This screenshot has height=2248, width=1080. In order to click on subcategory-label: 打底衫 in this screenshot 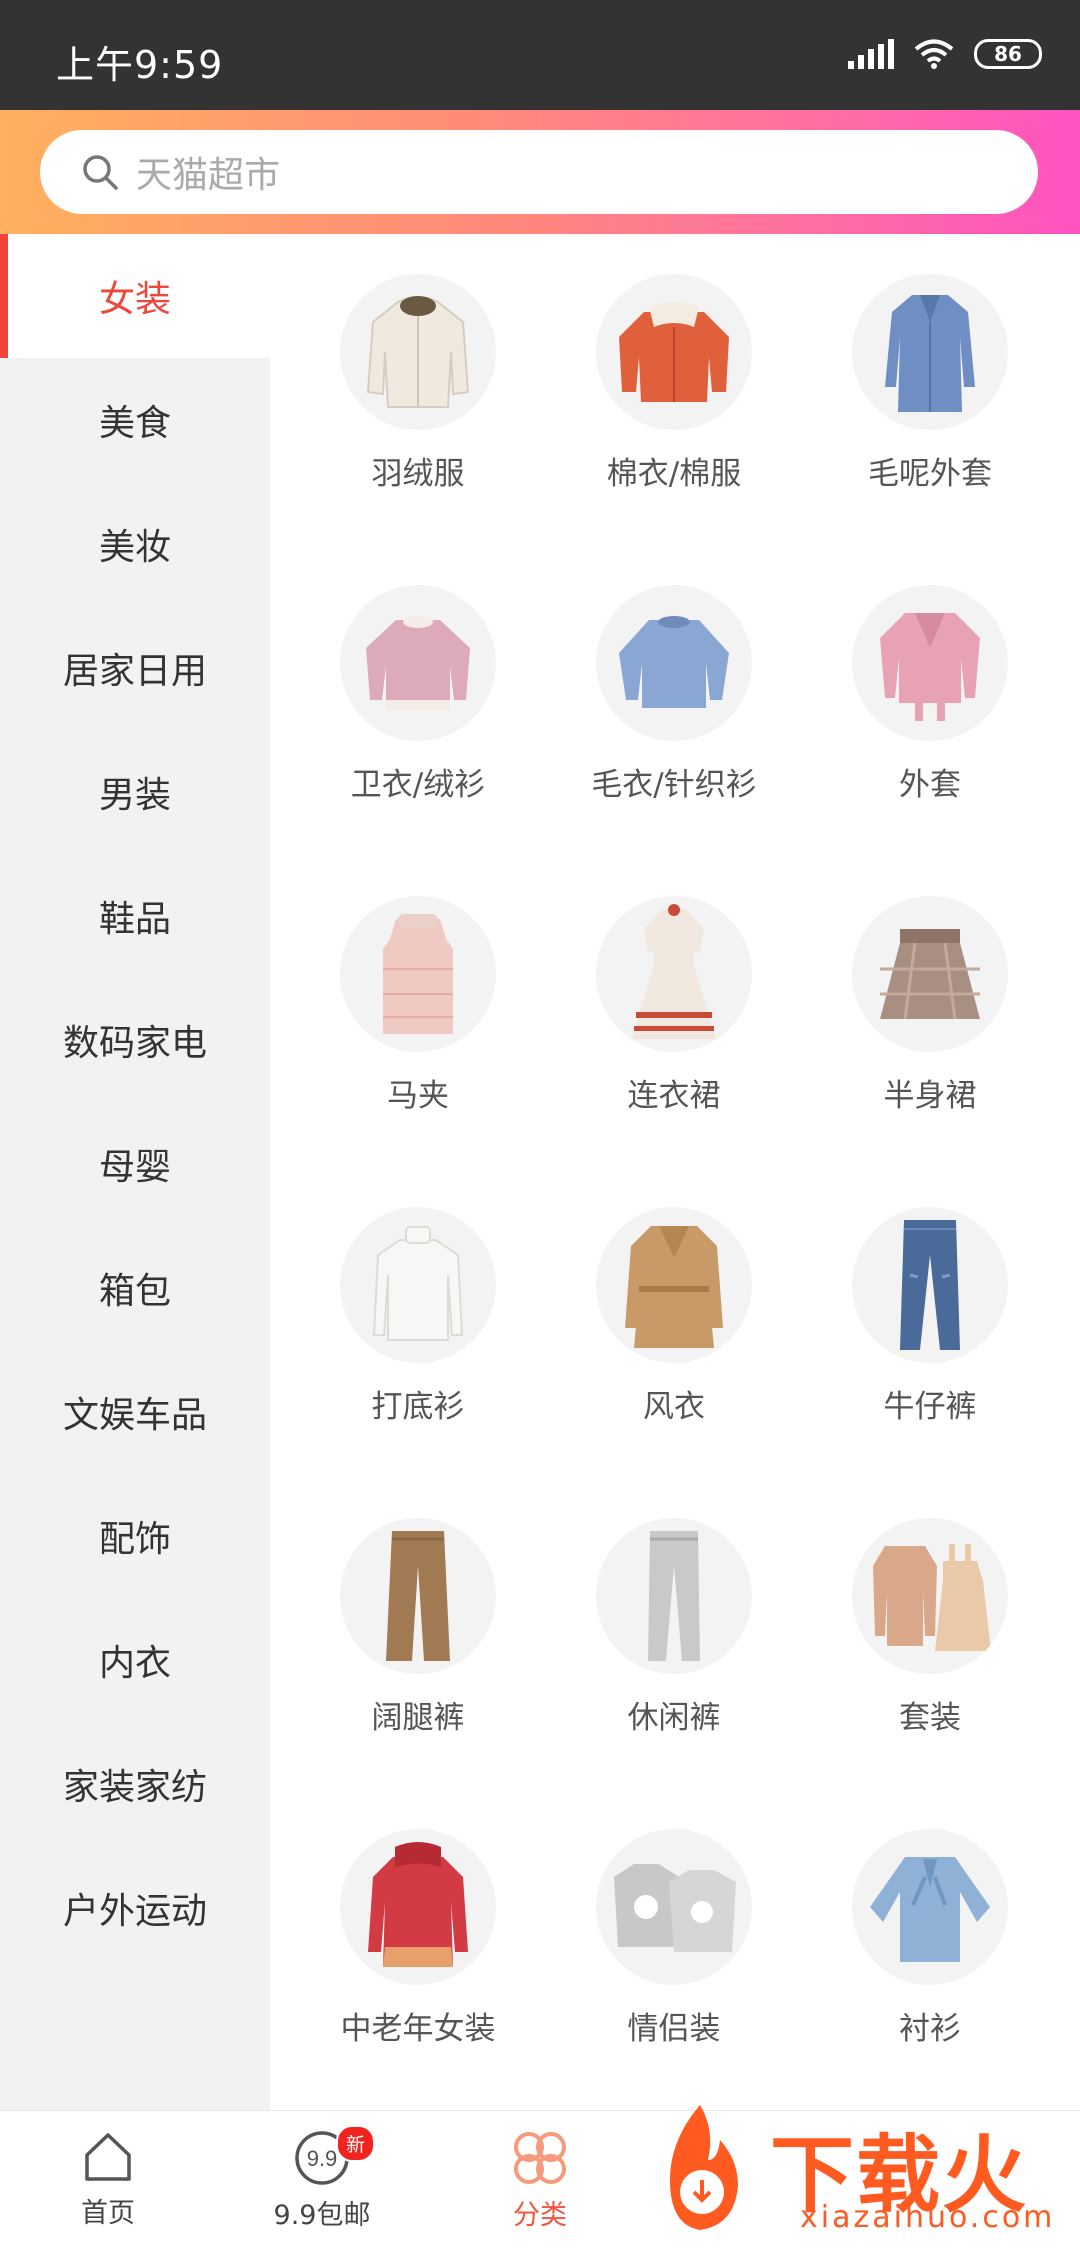, I will do `click(418, 1407)`.